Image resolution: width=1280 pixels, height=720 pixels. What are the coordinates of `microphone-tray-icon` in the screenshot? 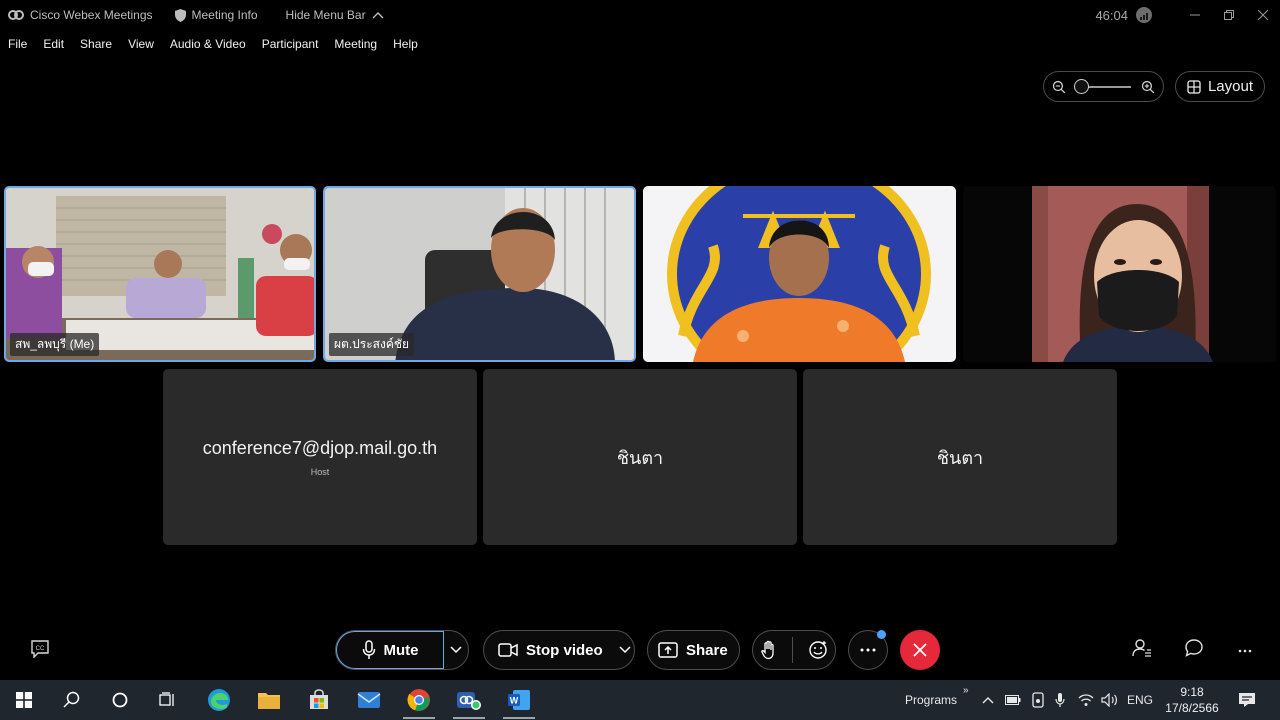 It's located at (1060, 700).